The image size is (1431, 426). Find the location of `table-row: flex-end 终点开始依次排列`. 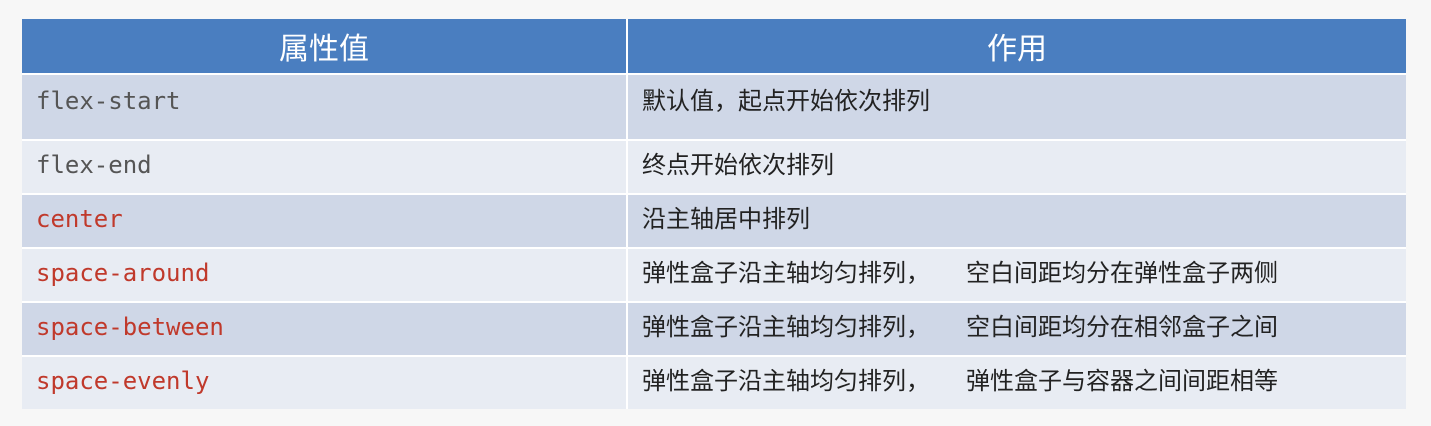

table-row: flex-end 终点开始依次排列 is located at coordinates (714, 166).